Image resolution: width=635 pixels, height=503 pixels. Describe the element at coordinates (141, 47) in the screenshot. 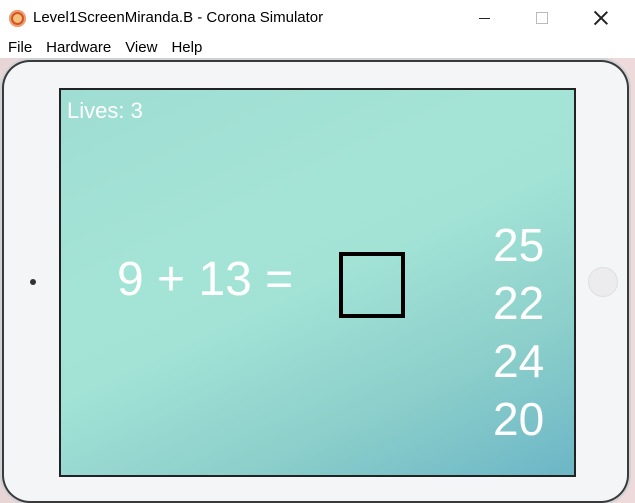

I see `menu-view: View` at that location.